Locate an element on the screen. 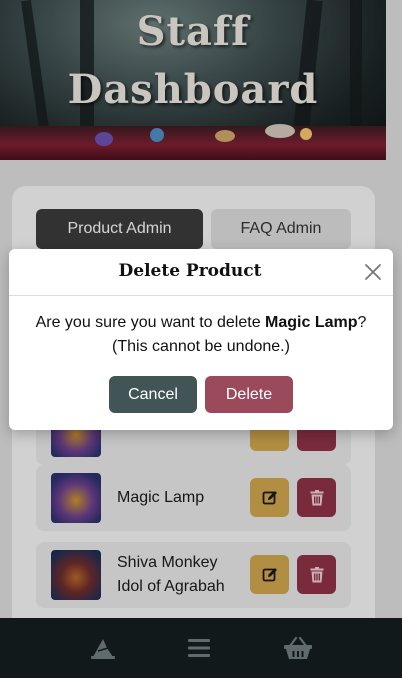  nav-home-button is located at coordinates (103, 648).